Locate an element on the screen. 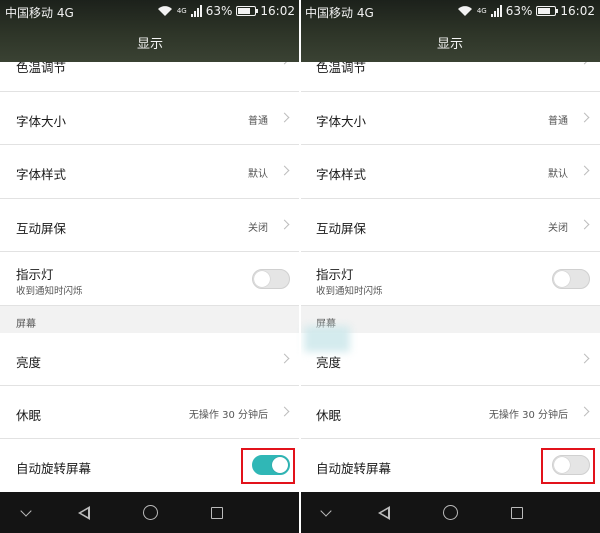  row-brightness: 亮度 is located at coordinates (150, 359).